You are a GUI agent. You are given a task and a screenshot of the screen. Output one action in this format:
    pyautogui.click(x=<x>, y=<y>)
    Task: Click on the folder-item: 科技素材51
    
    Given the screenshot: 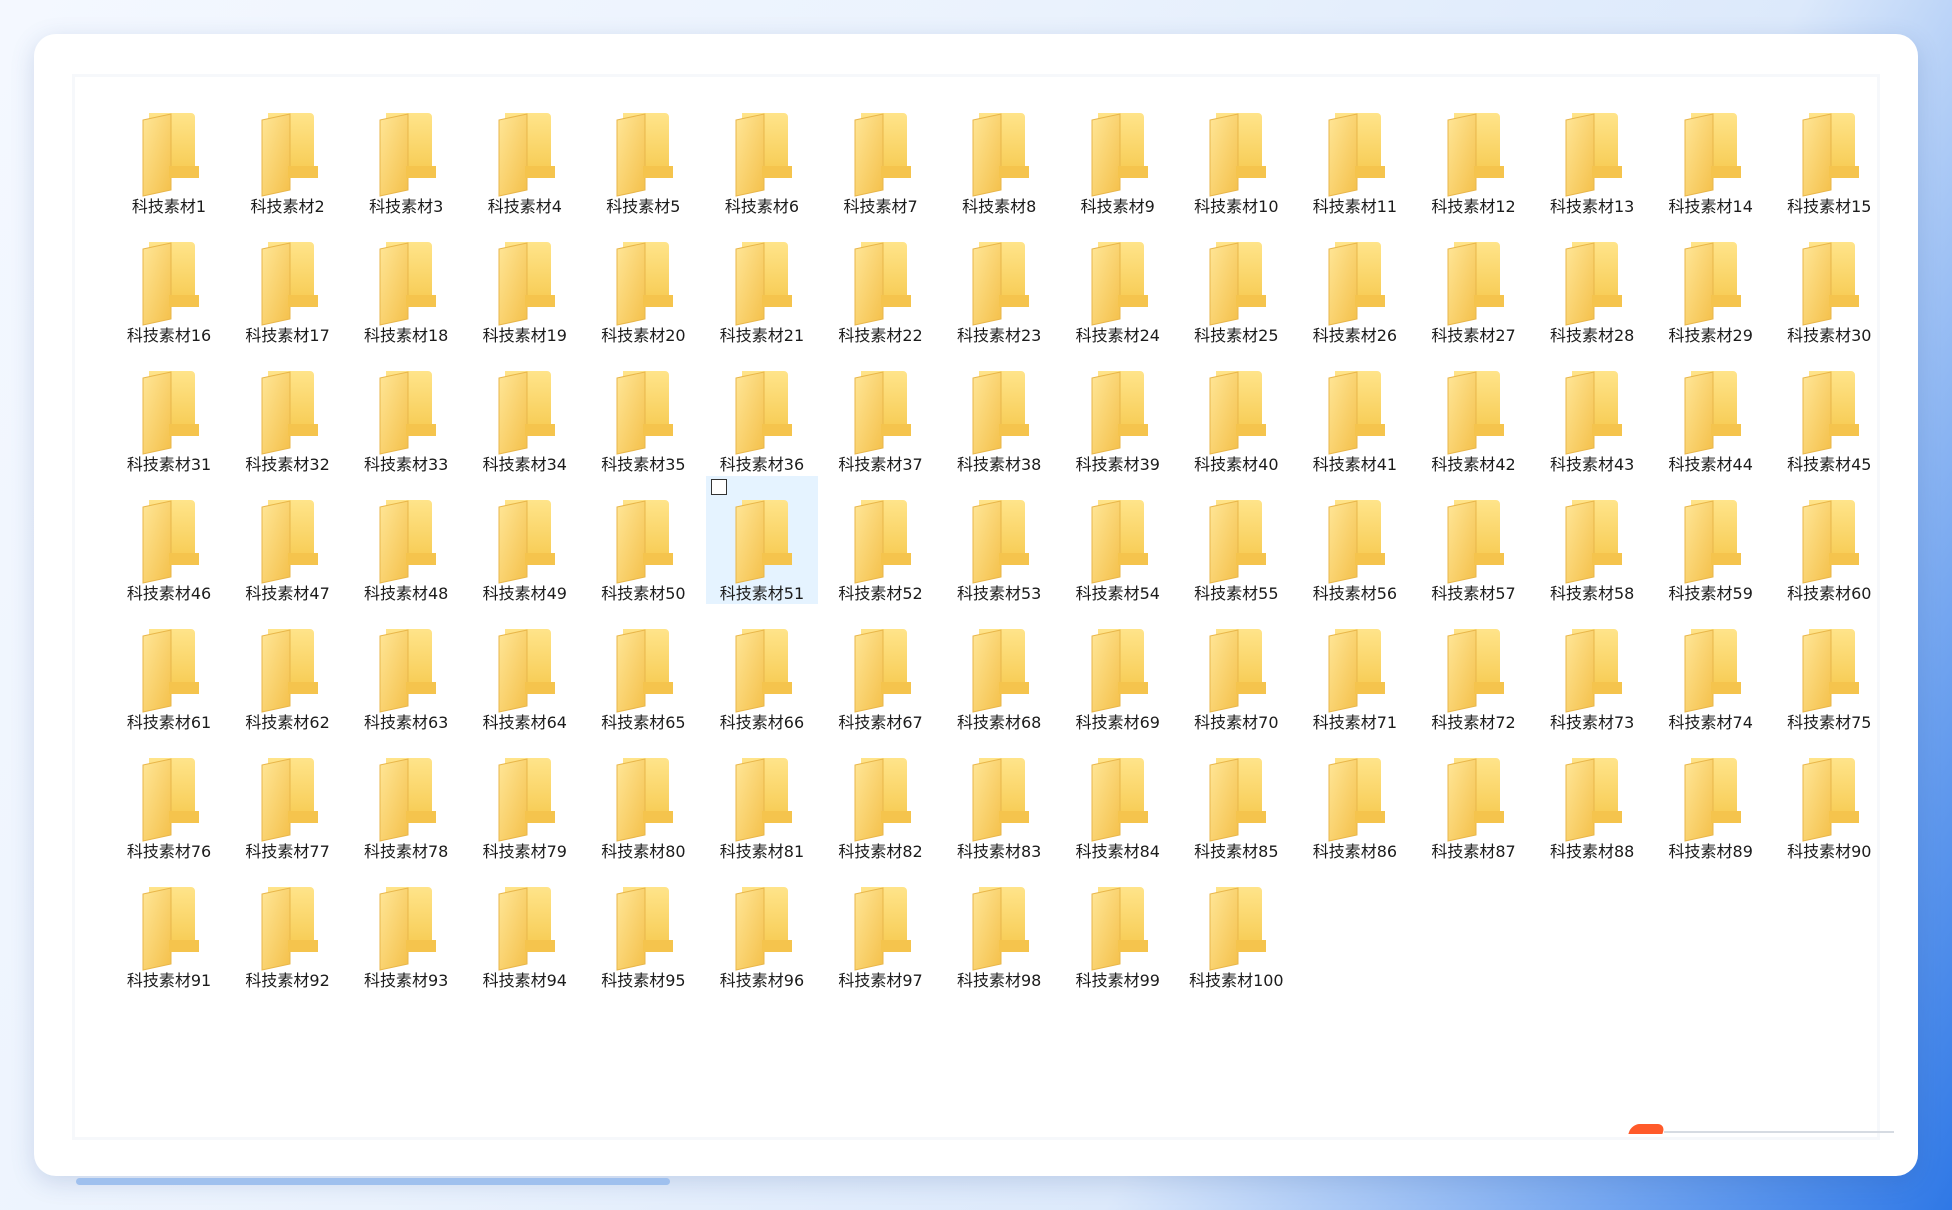 What is the action you would take?
    pyautogui.click(x=761, y=540)
    